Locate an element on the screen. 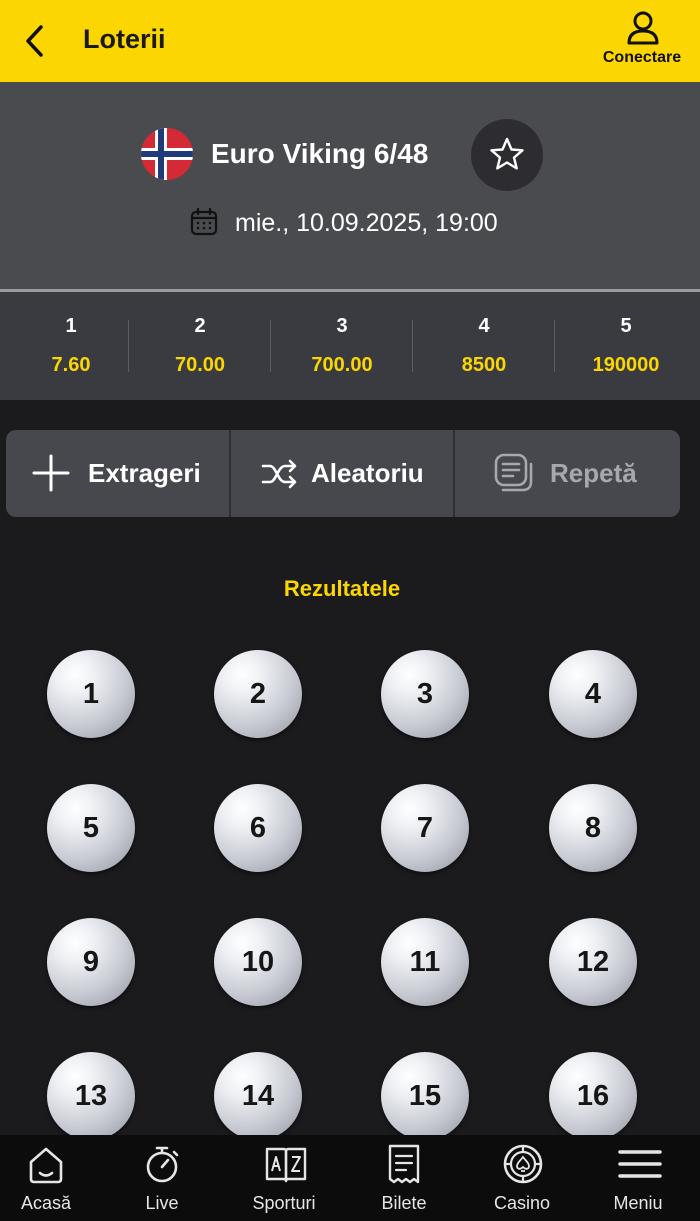 Image resolution: width=700 pixels, height=1221 pixels. top-bar: Loterii Conectare is located at coordinates (350, 41).